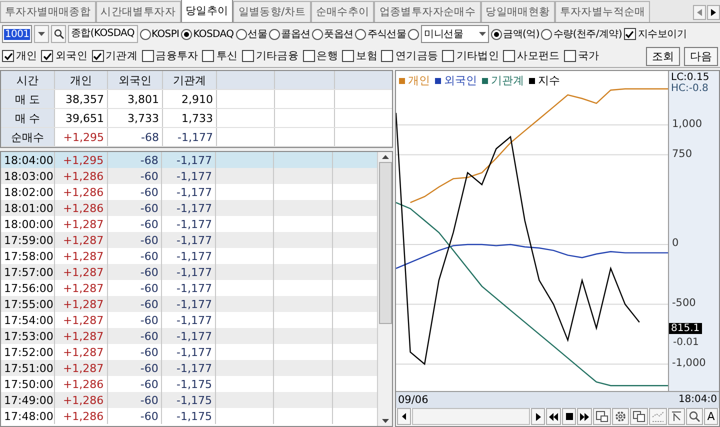 The width and height of the screenshot is (720, 427). Describe the element at coordinates (602, 11) in the screenshot. I see `tab: 투자자별누적순매` at that location.